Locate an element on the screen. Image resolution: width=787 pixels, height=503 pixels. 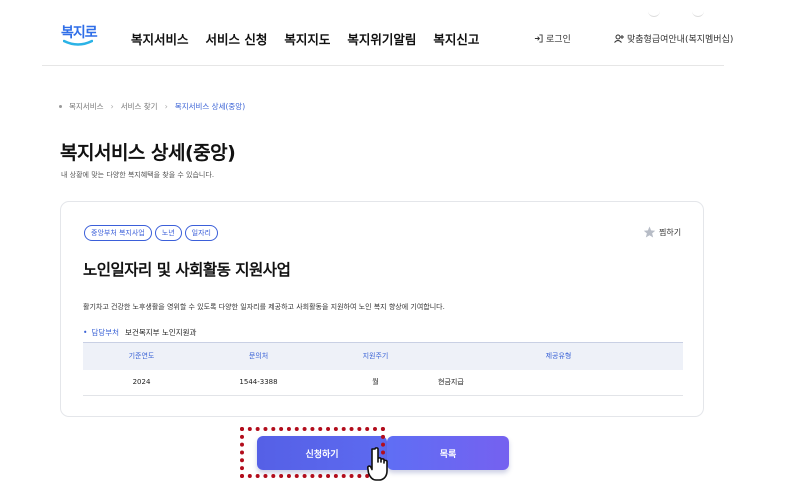
login-icon is located at coordinates (538, 38).